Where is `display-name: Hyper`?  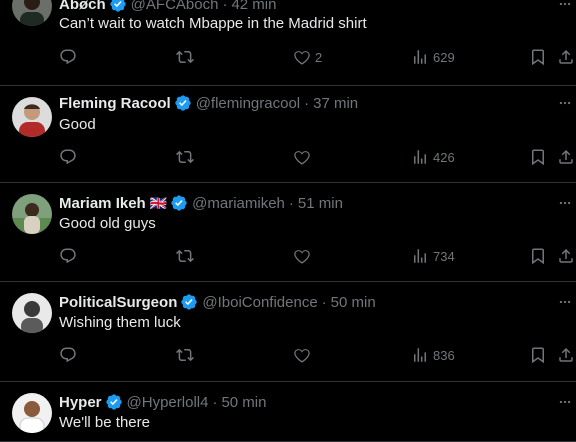 display-name: Hyper is located at coordinates (80, 402).